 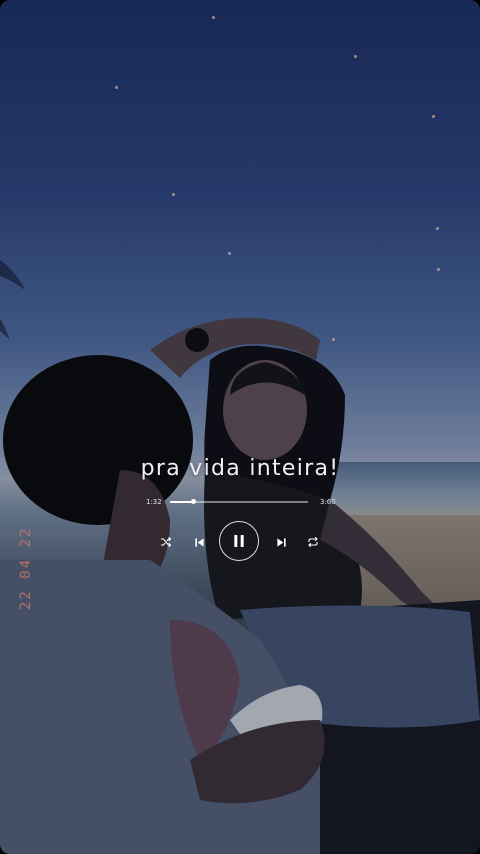 I want to click on previous-button, so click(x=199, y=542).